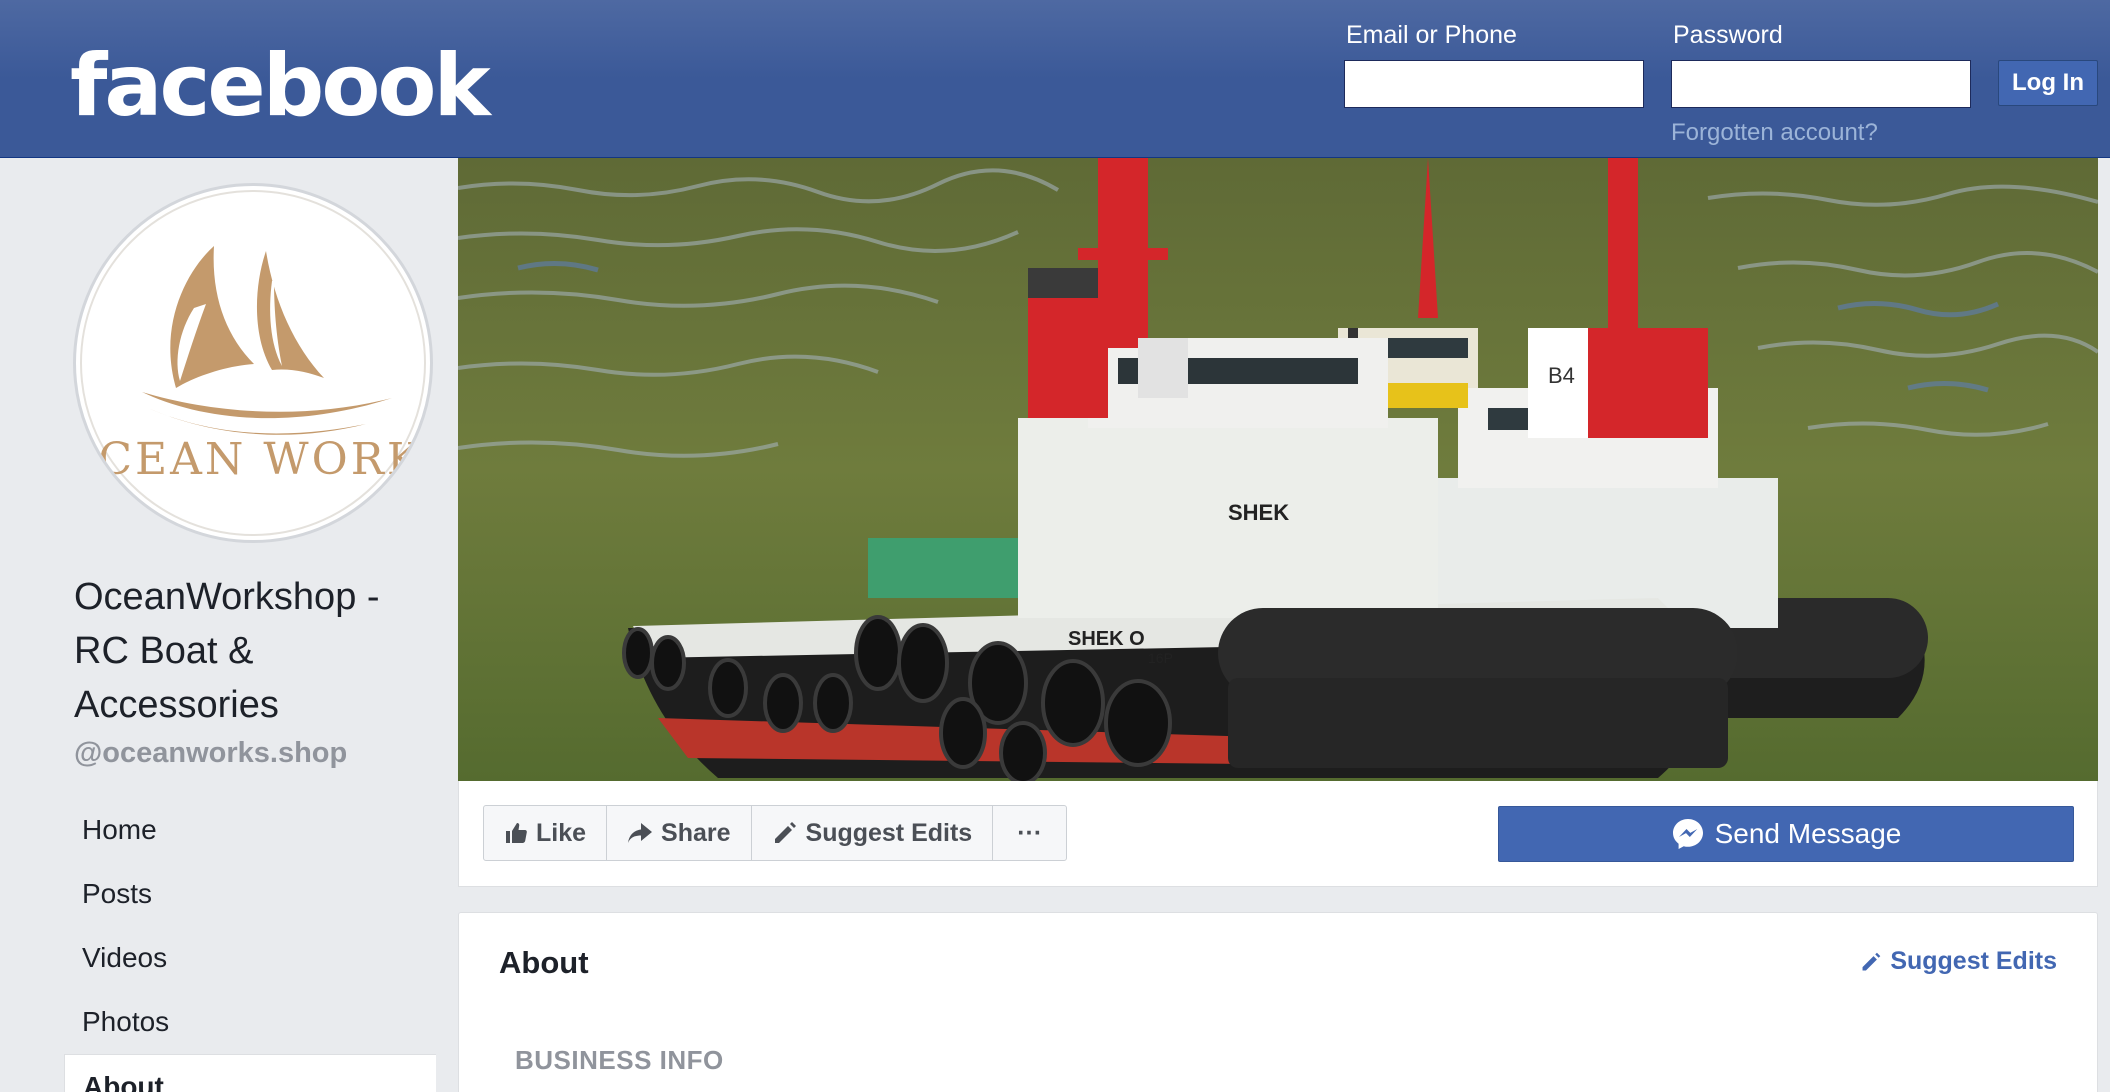  I want to click on nav-item-home: Home, so click(250, 830).